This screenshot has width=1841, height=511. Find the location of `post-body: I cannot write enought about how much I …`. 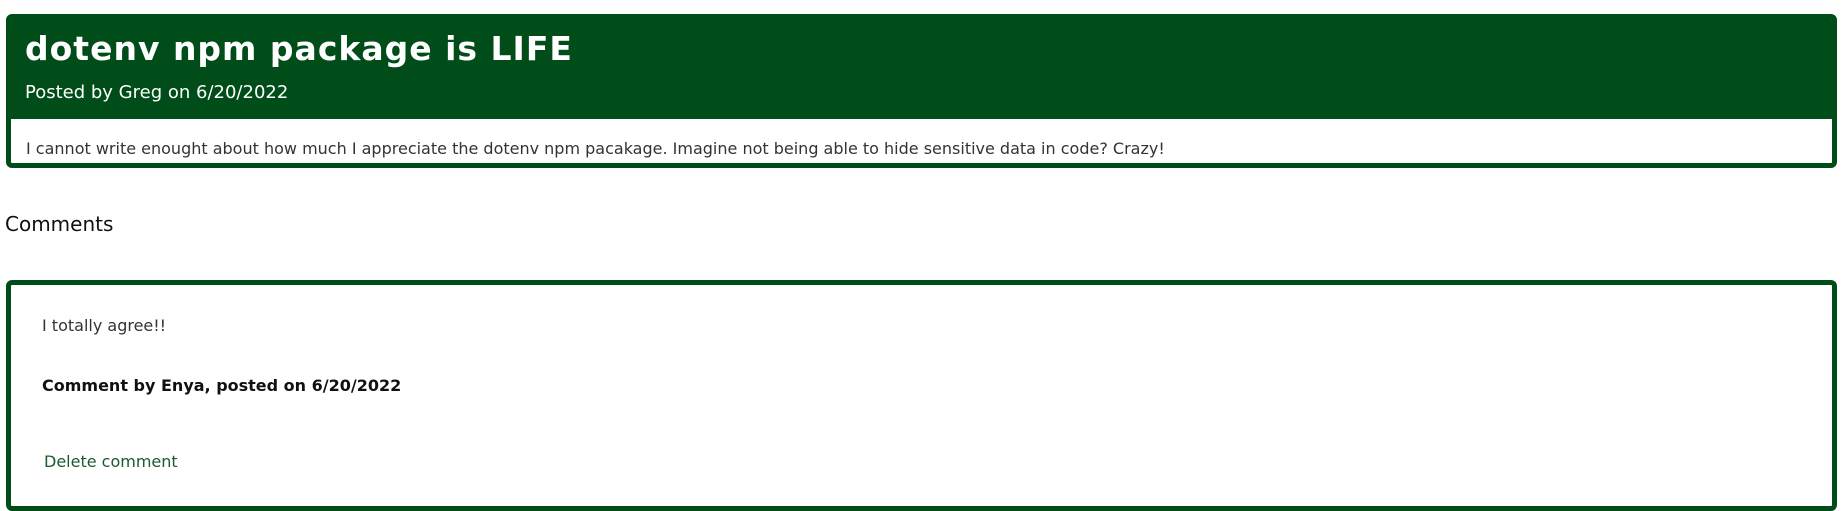

post-body: I cannot write enought about how much I … is located at coordinates (595, 148).